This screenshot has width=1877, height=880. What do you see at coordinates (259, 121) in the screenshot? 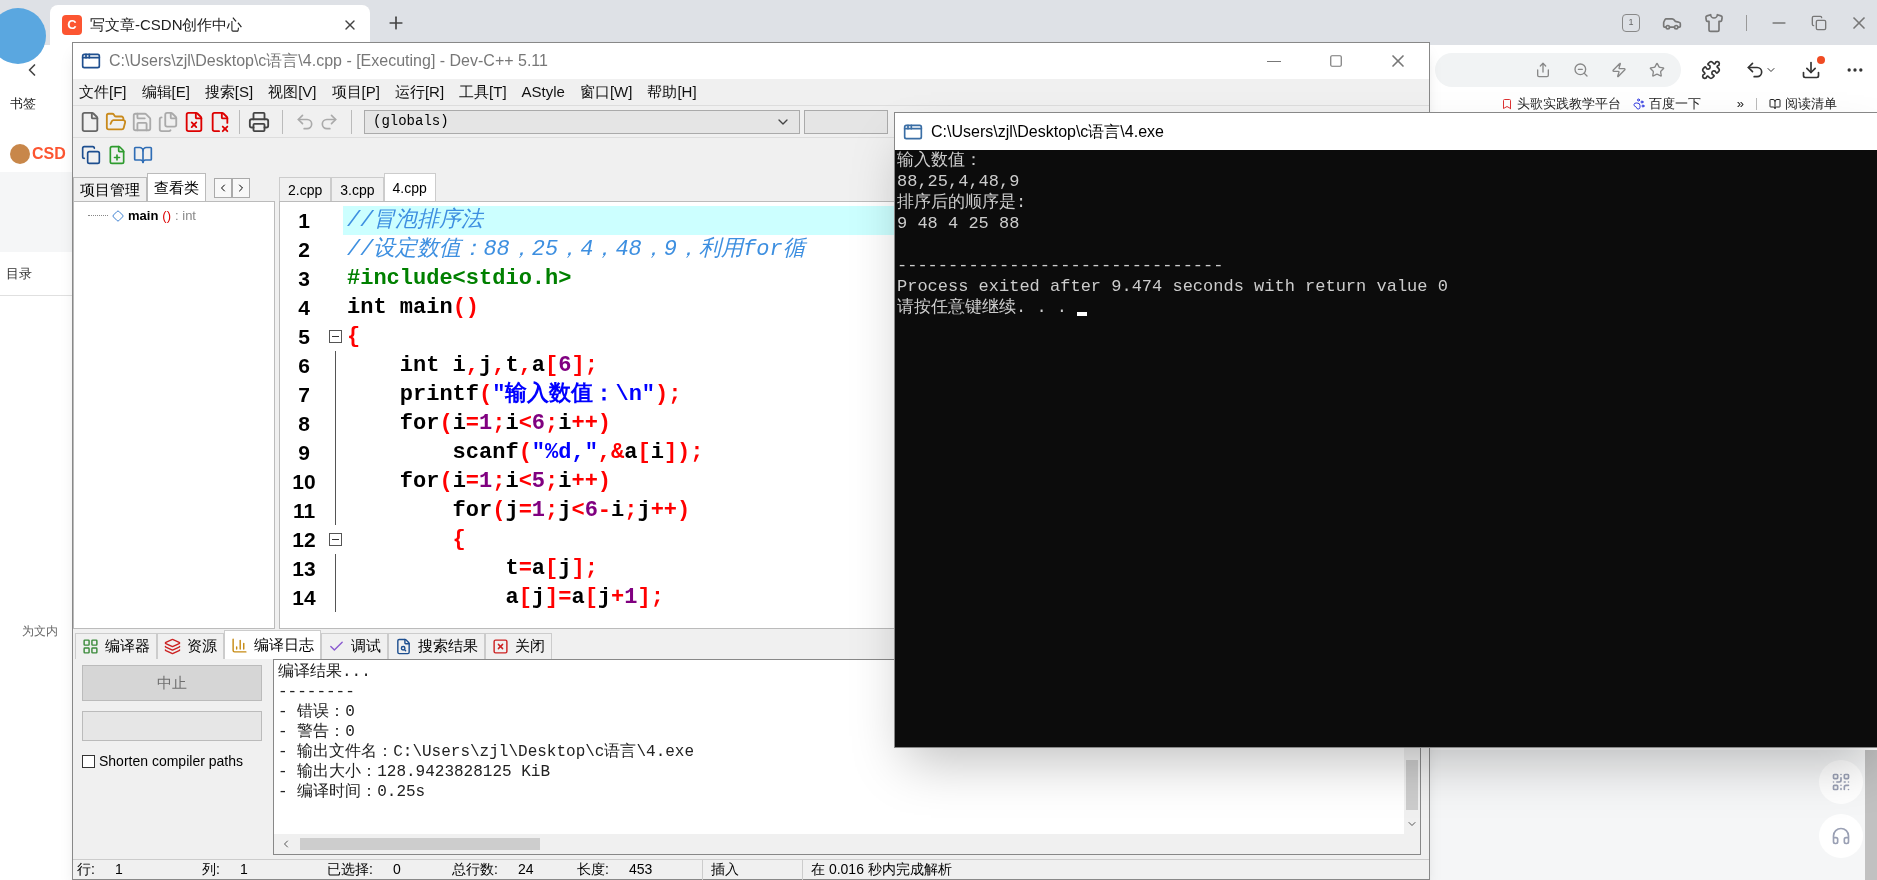
I see `print-icon` at bounding box center [259, 121].